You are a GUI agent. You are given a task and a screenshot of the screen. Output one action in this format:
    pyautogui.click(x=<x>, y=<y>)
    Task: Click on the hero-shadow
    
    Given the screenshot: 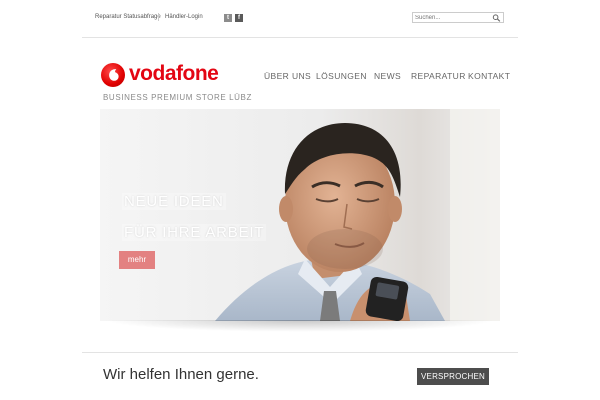 What is the action you would take?
    pyautogui.click(x=300, y=326)
    